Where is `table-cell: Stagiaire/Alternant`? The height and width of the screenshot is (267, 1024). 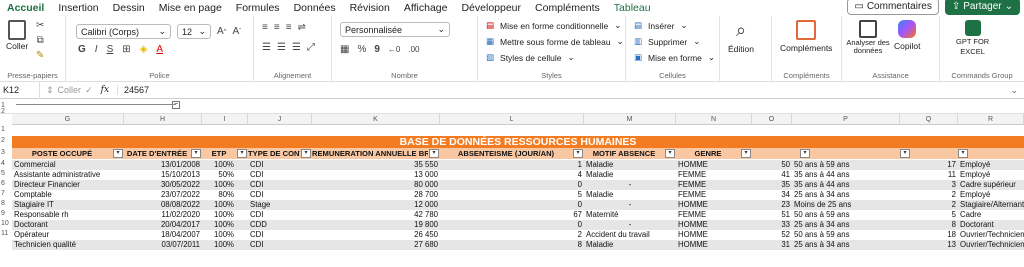
table-cell: Stagiaire/Alternant is located at coordinates (991, 205).